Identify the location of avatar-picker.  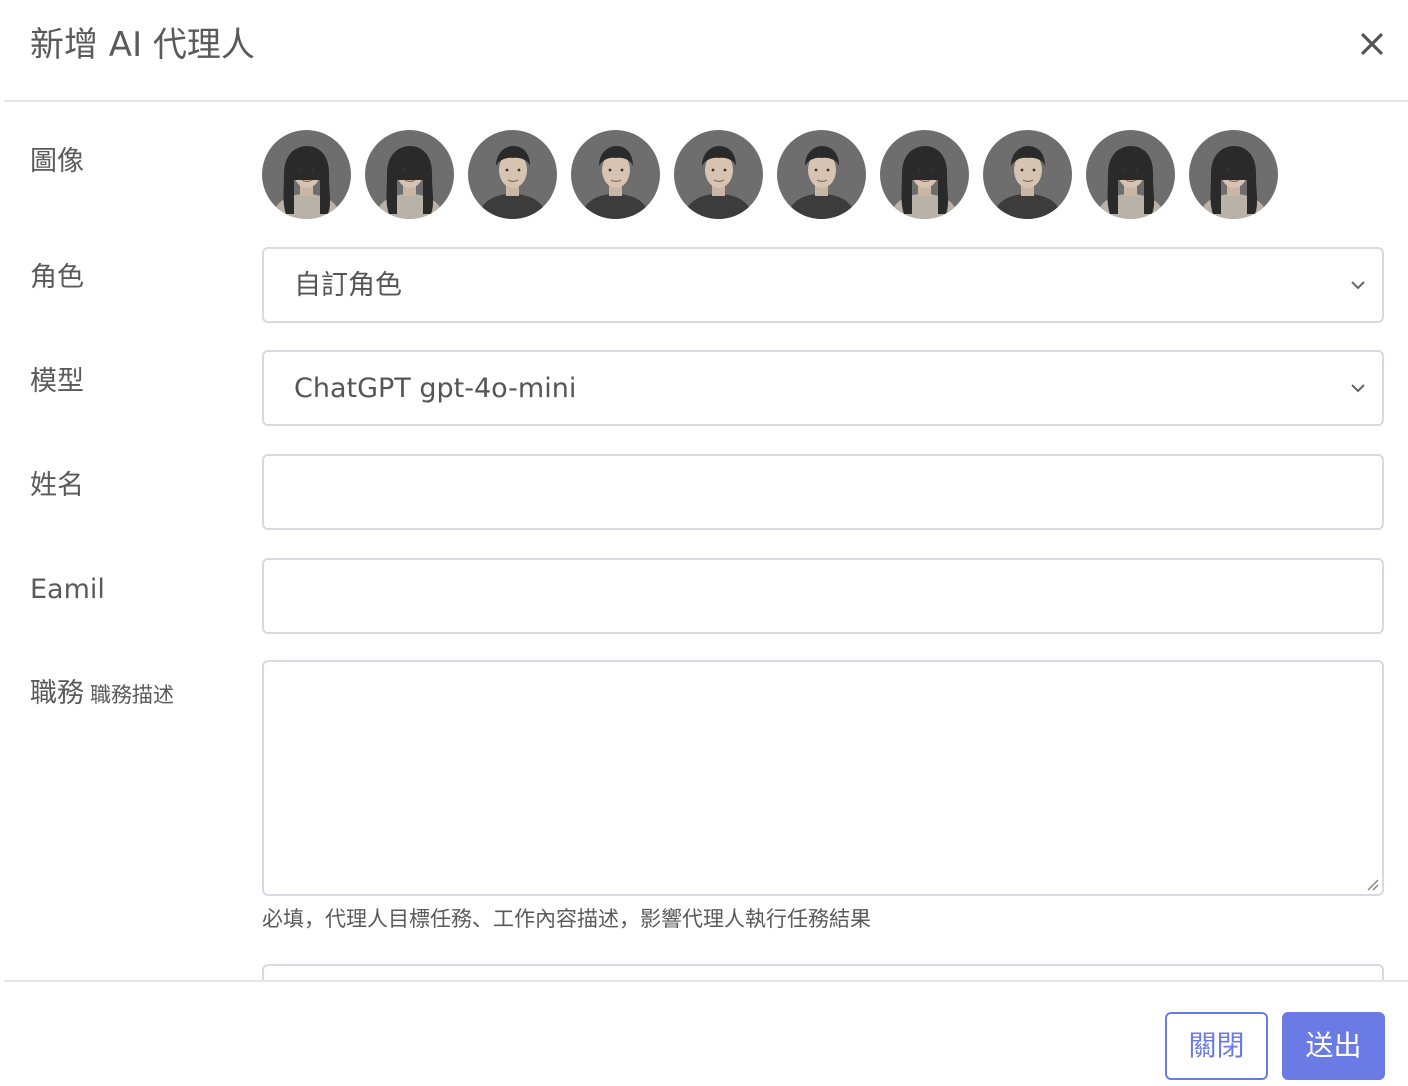
(770, 175).